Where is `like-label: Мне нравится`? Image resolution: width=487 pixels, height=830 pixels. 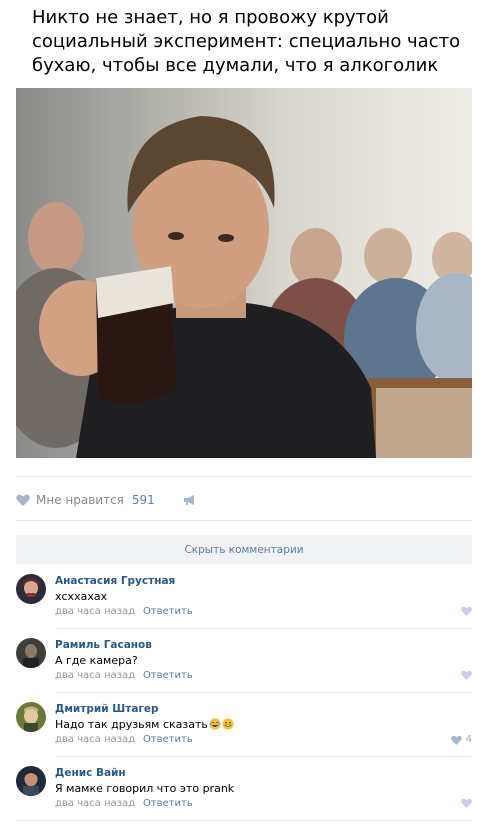 like-label: Мне нравится is located at coordinates (80, 500).